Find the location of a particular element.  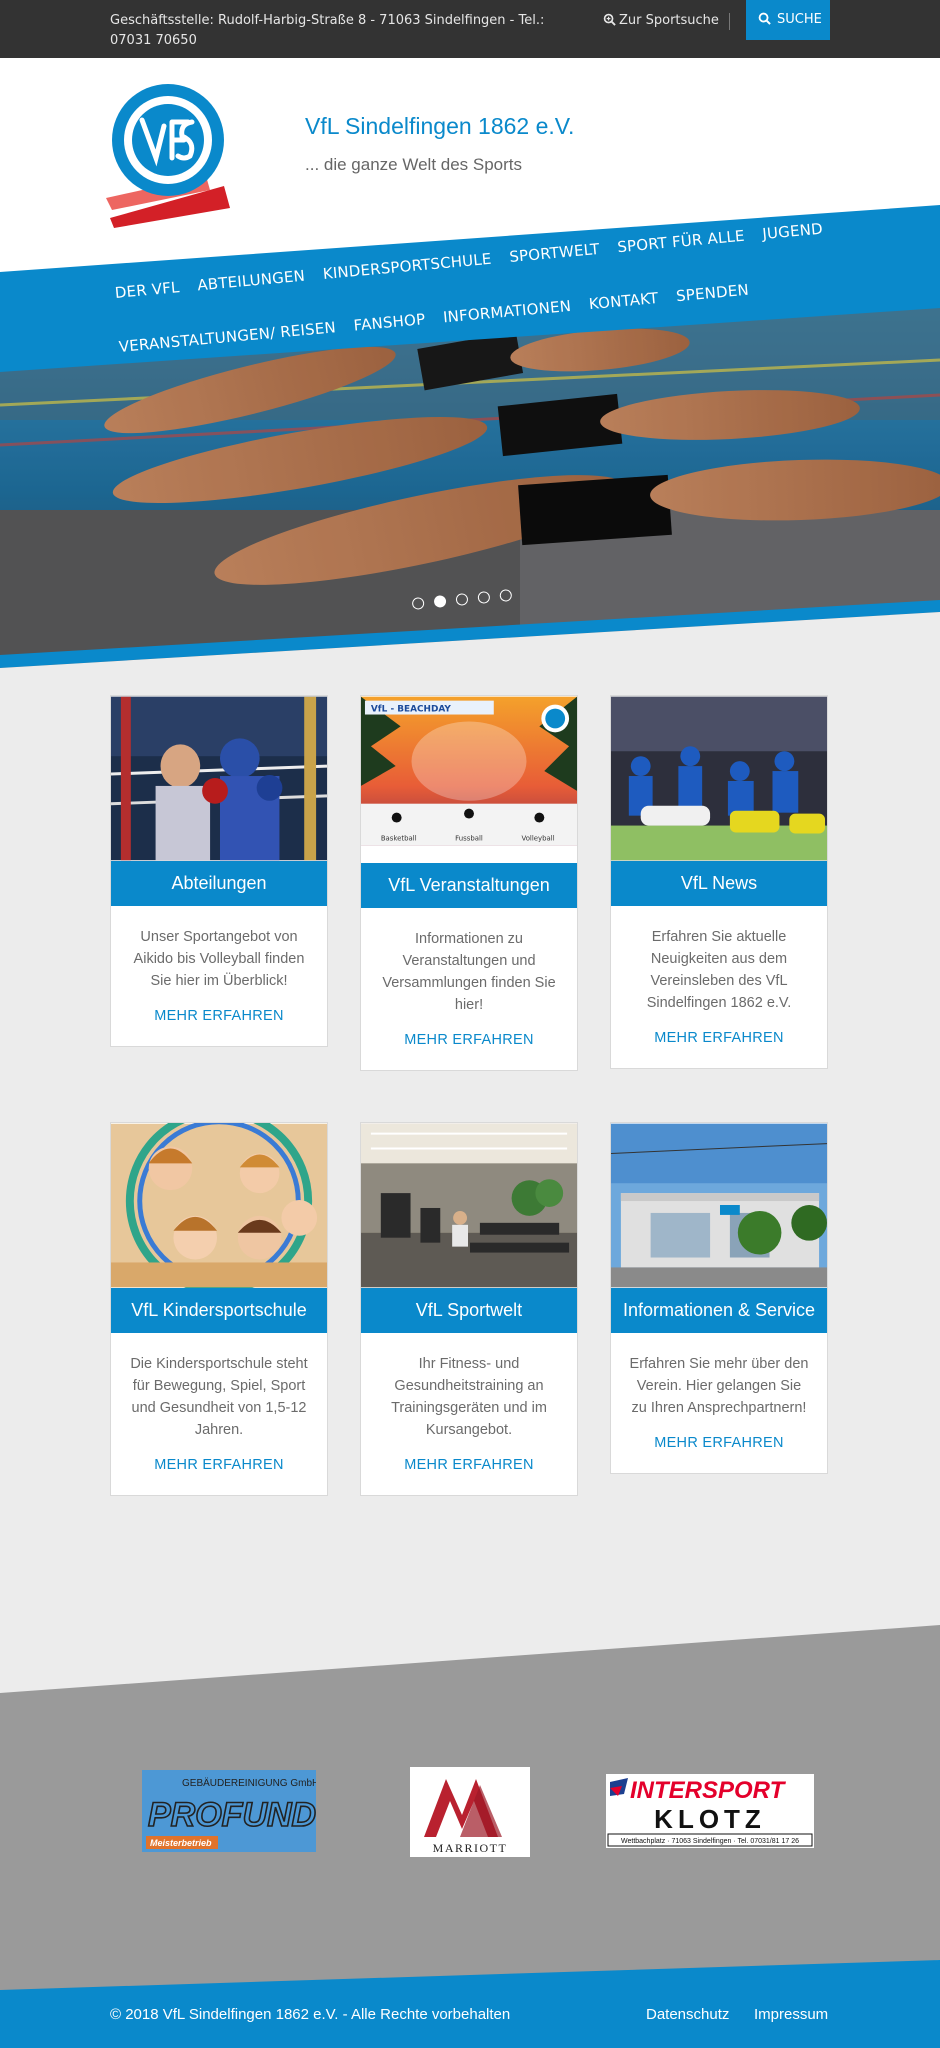

search-icon is located at coordinates (764, 18).